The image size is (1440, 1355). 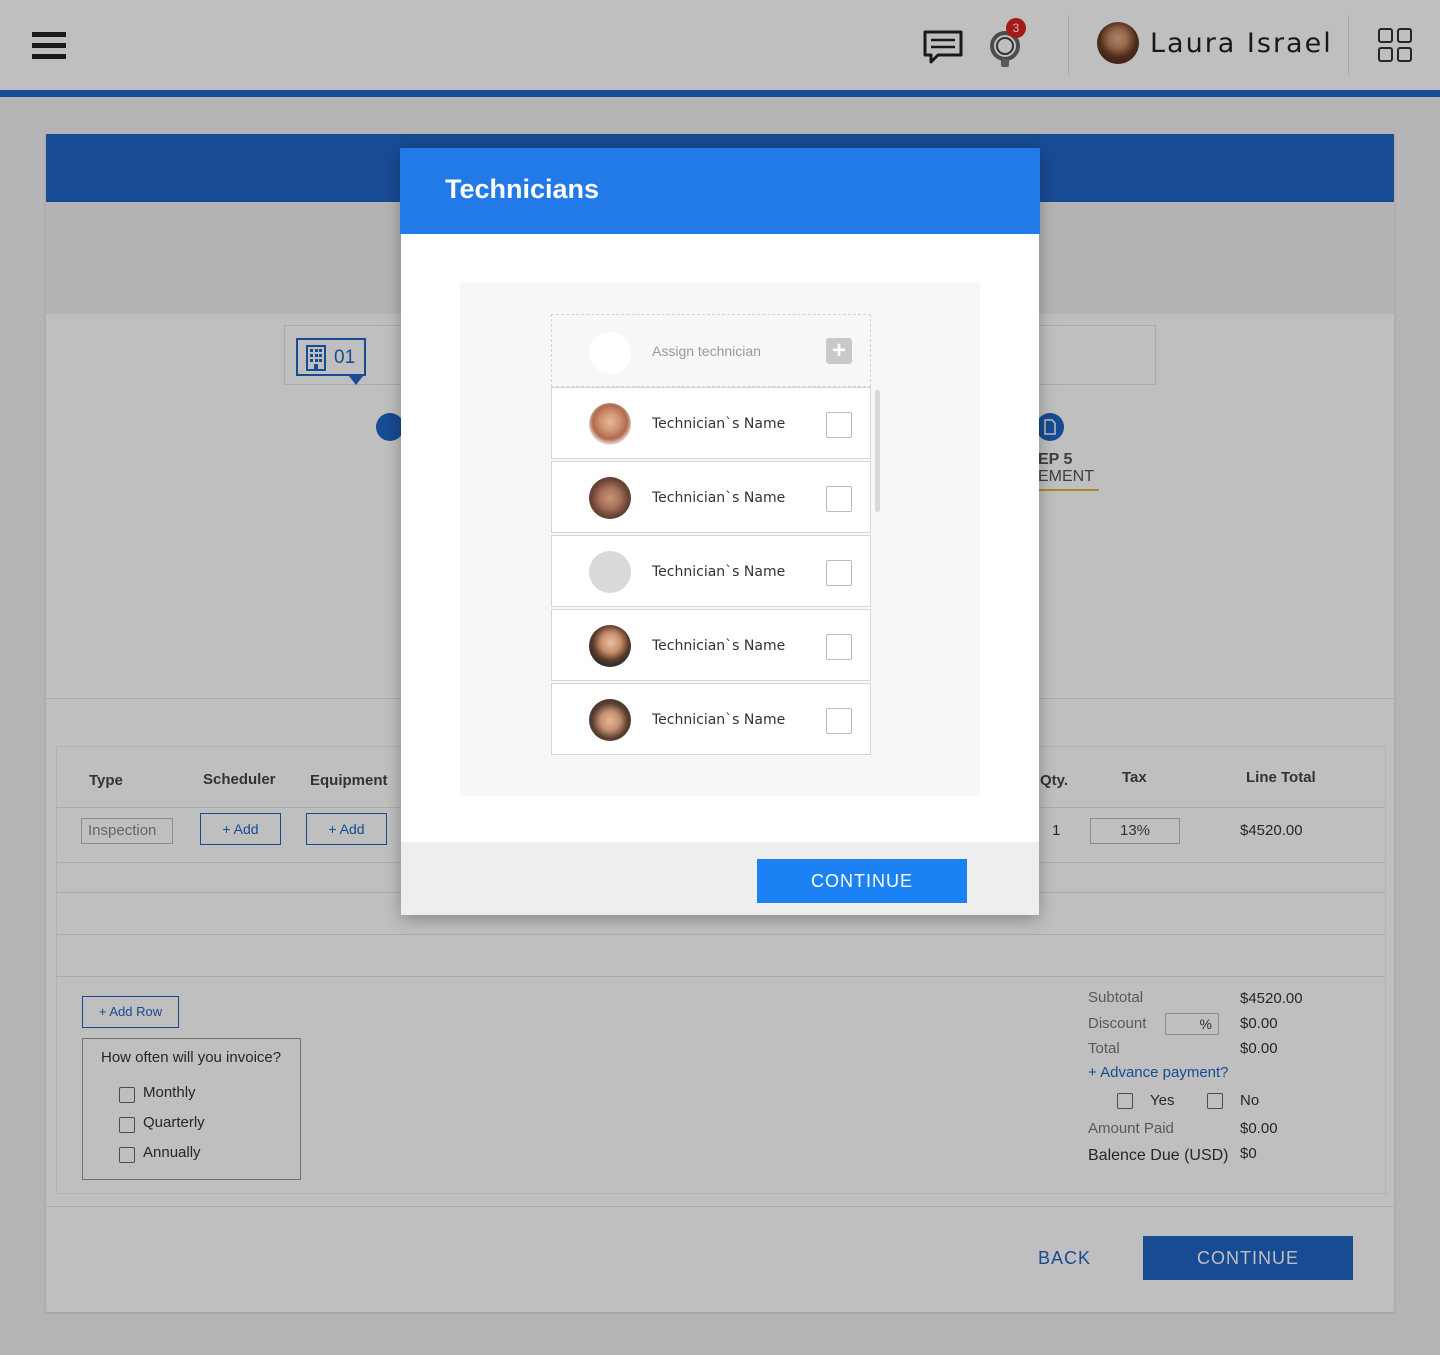 I want to click on add-technician-plus-icon: +, so click(x=839, y=351).